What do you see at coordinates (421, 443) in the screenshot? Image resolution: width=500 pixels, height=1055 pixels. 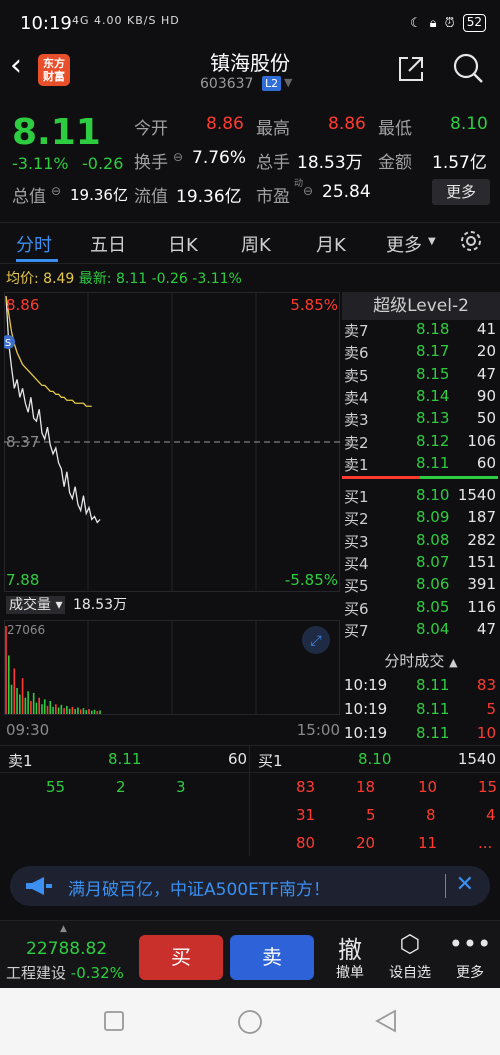 I see `orderbook-ask-row: 卖2 8.12 106` at bounding box center [421, 443].